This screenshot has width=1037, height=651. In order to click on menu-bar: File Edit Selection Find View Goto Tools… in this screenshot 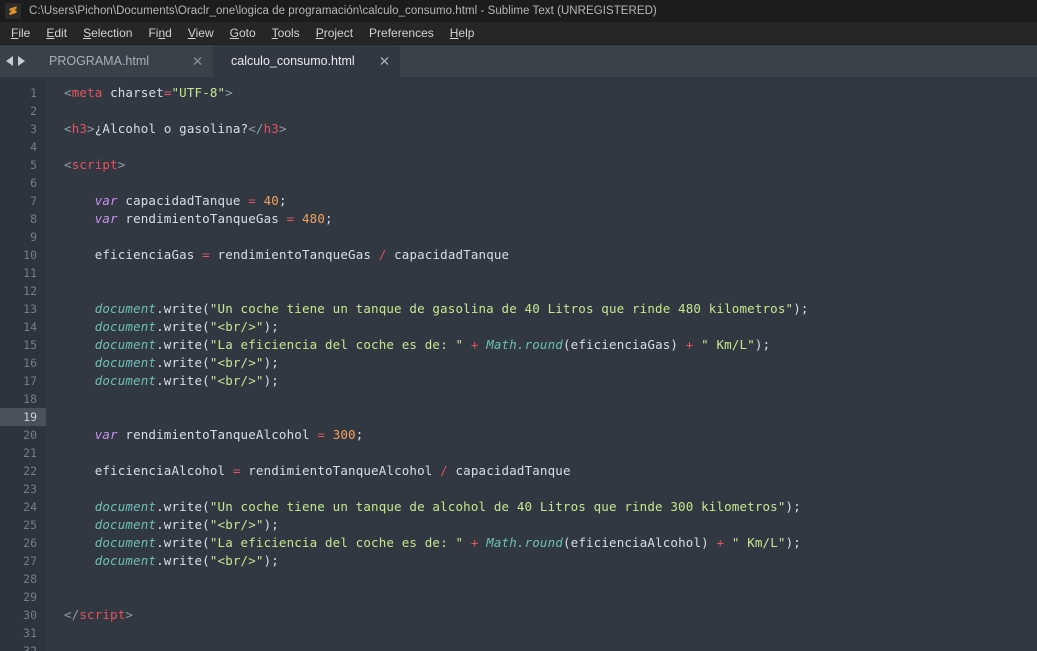, I will do `click(518, 33)`.